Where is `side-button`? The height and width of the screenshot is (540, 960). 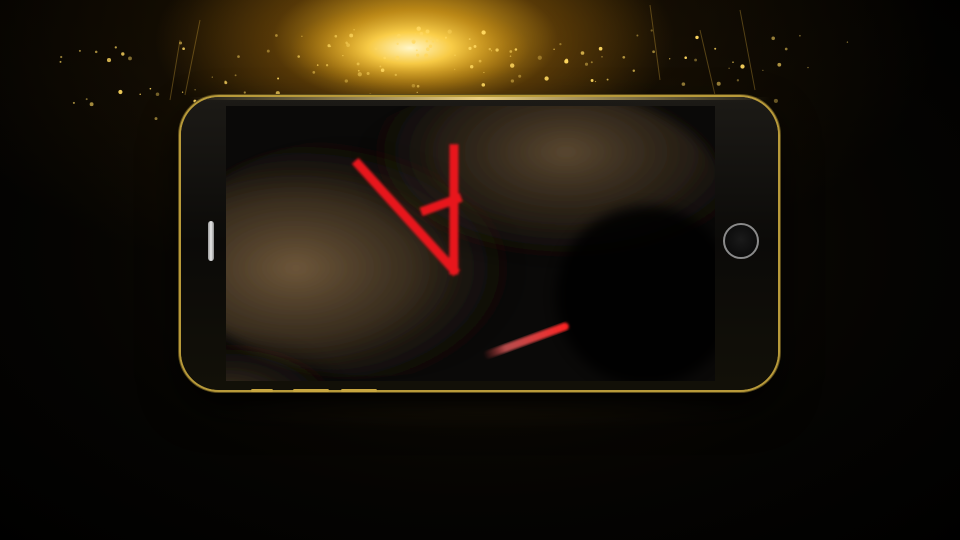
side-button is located at coordinates (262, 390).